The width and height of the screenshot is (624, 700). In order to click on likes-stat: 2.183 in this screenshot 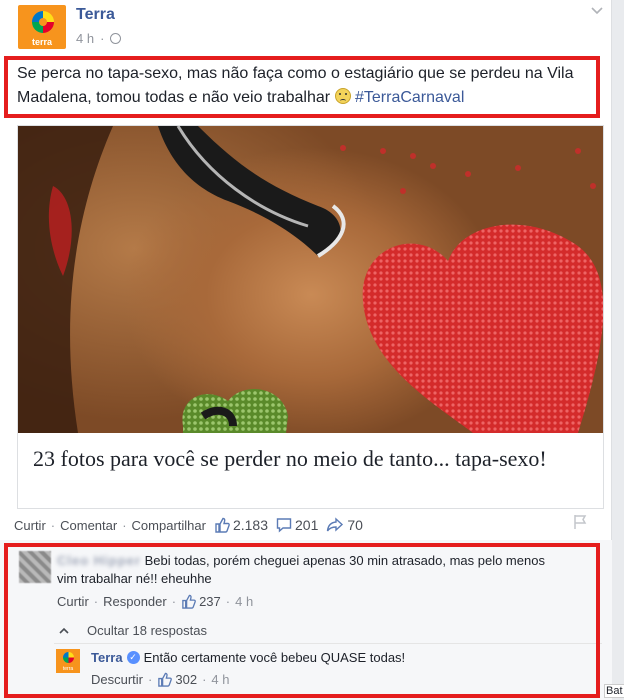, I will do `click(241, 525)`.